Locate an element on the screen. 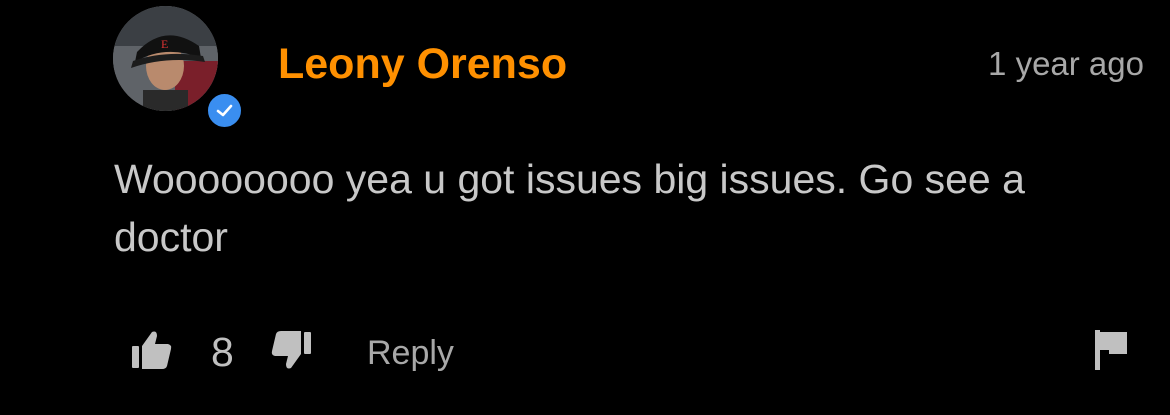  thumbs-up-icon is located at coordinates (152, 350).